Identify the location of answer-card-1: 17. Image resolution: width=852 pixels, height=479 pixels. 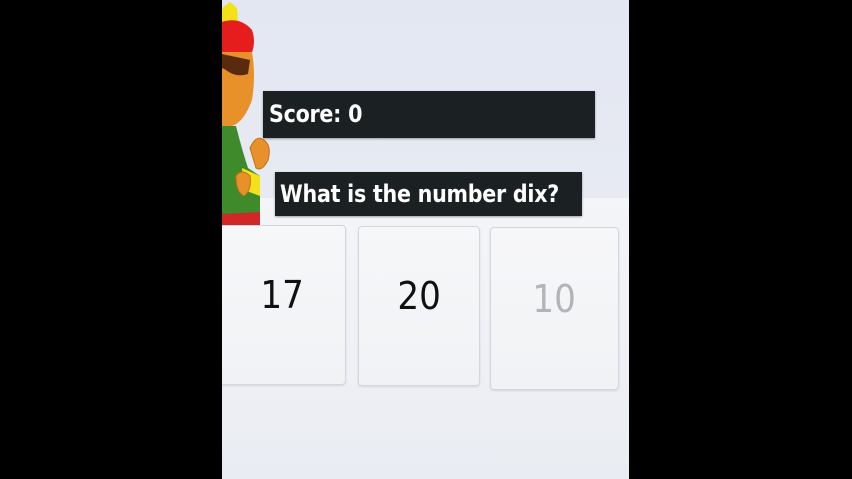
(284, 305).